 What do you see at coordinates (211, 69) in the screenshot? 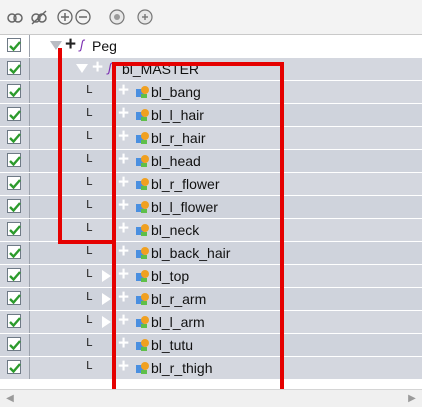
I see `tree-row-master: + ʃ bl_MASTER` at bounding box center [211, 69].